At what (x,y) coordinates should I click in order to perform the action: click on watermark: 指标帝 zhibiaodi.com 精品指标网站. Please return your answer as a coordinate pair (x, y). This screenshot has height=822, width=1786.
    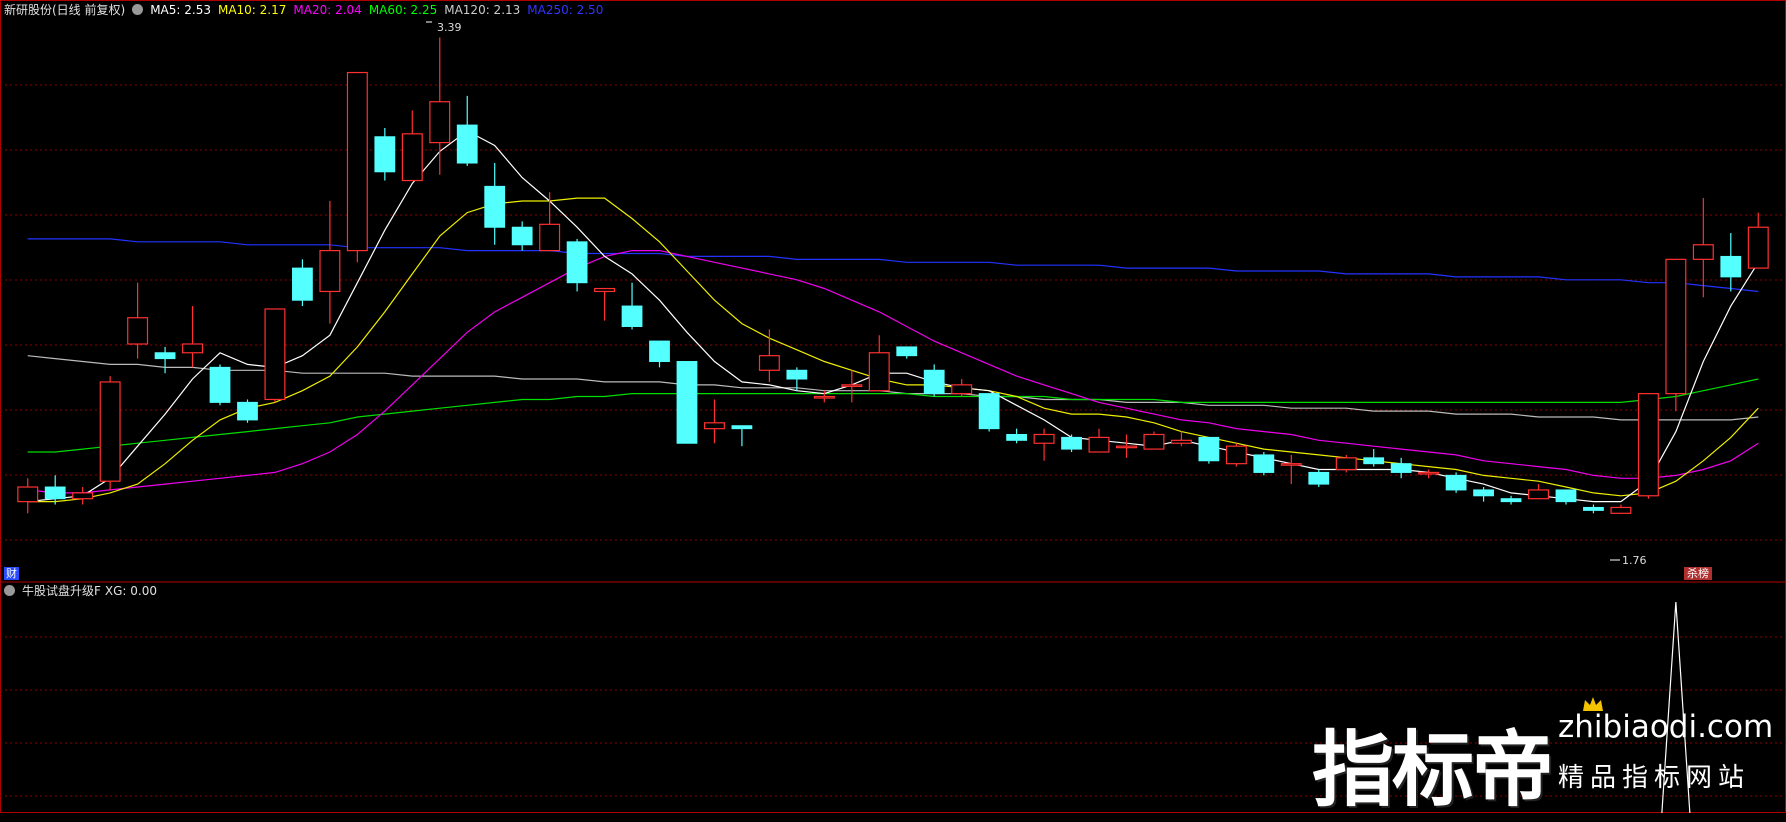
    Looking at the image, I should click on (1543, 751).